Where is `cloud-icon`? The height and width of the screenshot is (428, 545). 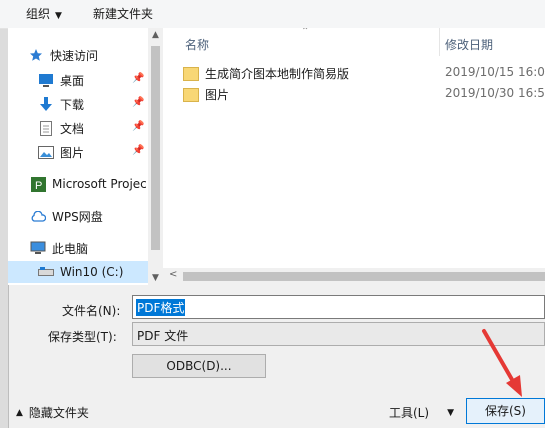
cloud-icon is located at coordinates (38, 216).